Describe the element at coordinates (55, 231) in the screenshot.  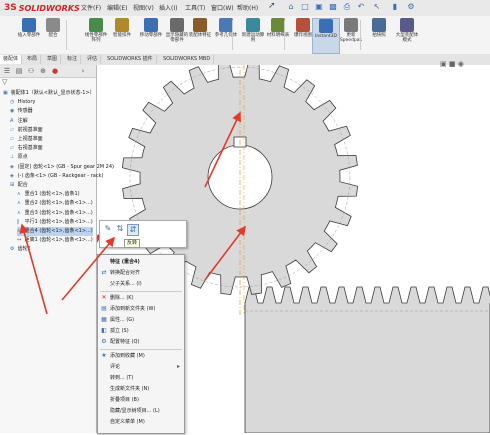
I see `tree-item: ⋏ 重合4 (齿轮<1>,齿条<1>...)` at that location.